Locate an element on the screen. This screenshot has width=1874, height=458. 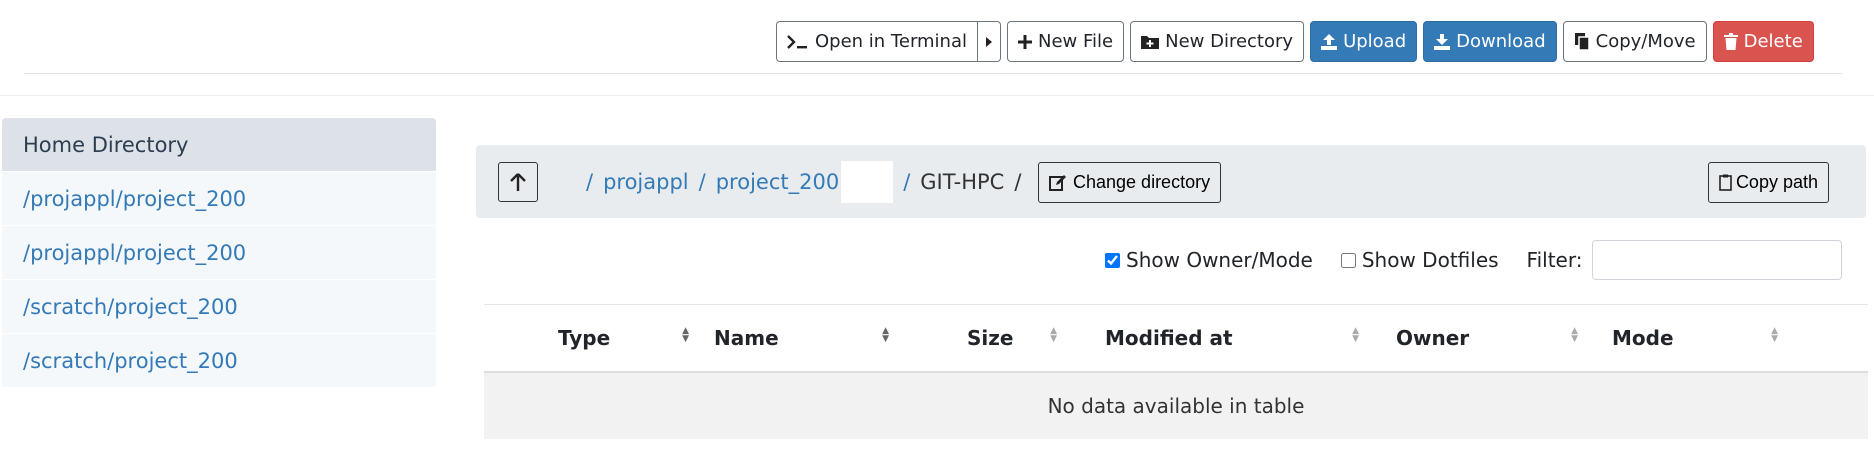
column-header-modified-at: Modified at ▲ ▼ is located at coordinates (1218, 338).